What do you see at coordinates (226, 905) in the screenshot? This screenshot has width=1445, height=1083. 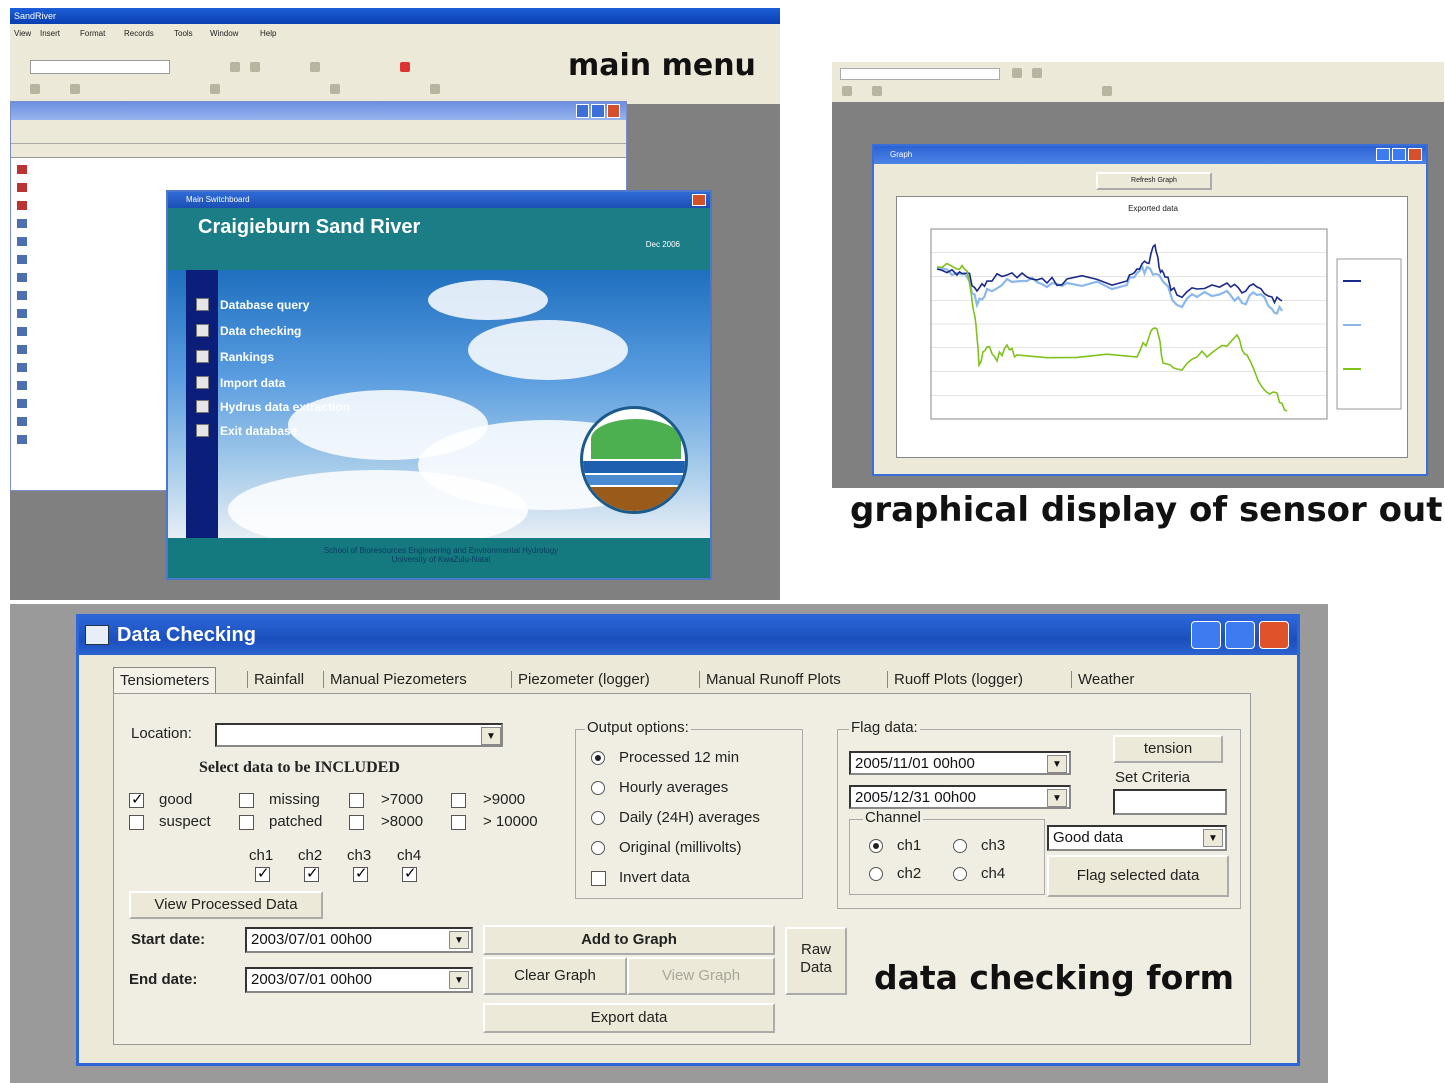 I see `view-processed-data-button: View Processed Data` at bounding box center [226, 905].